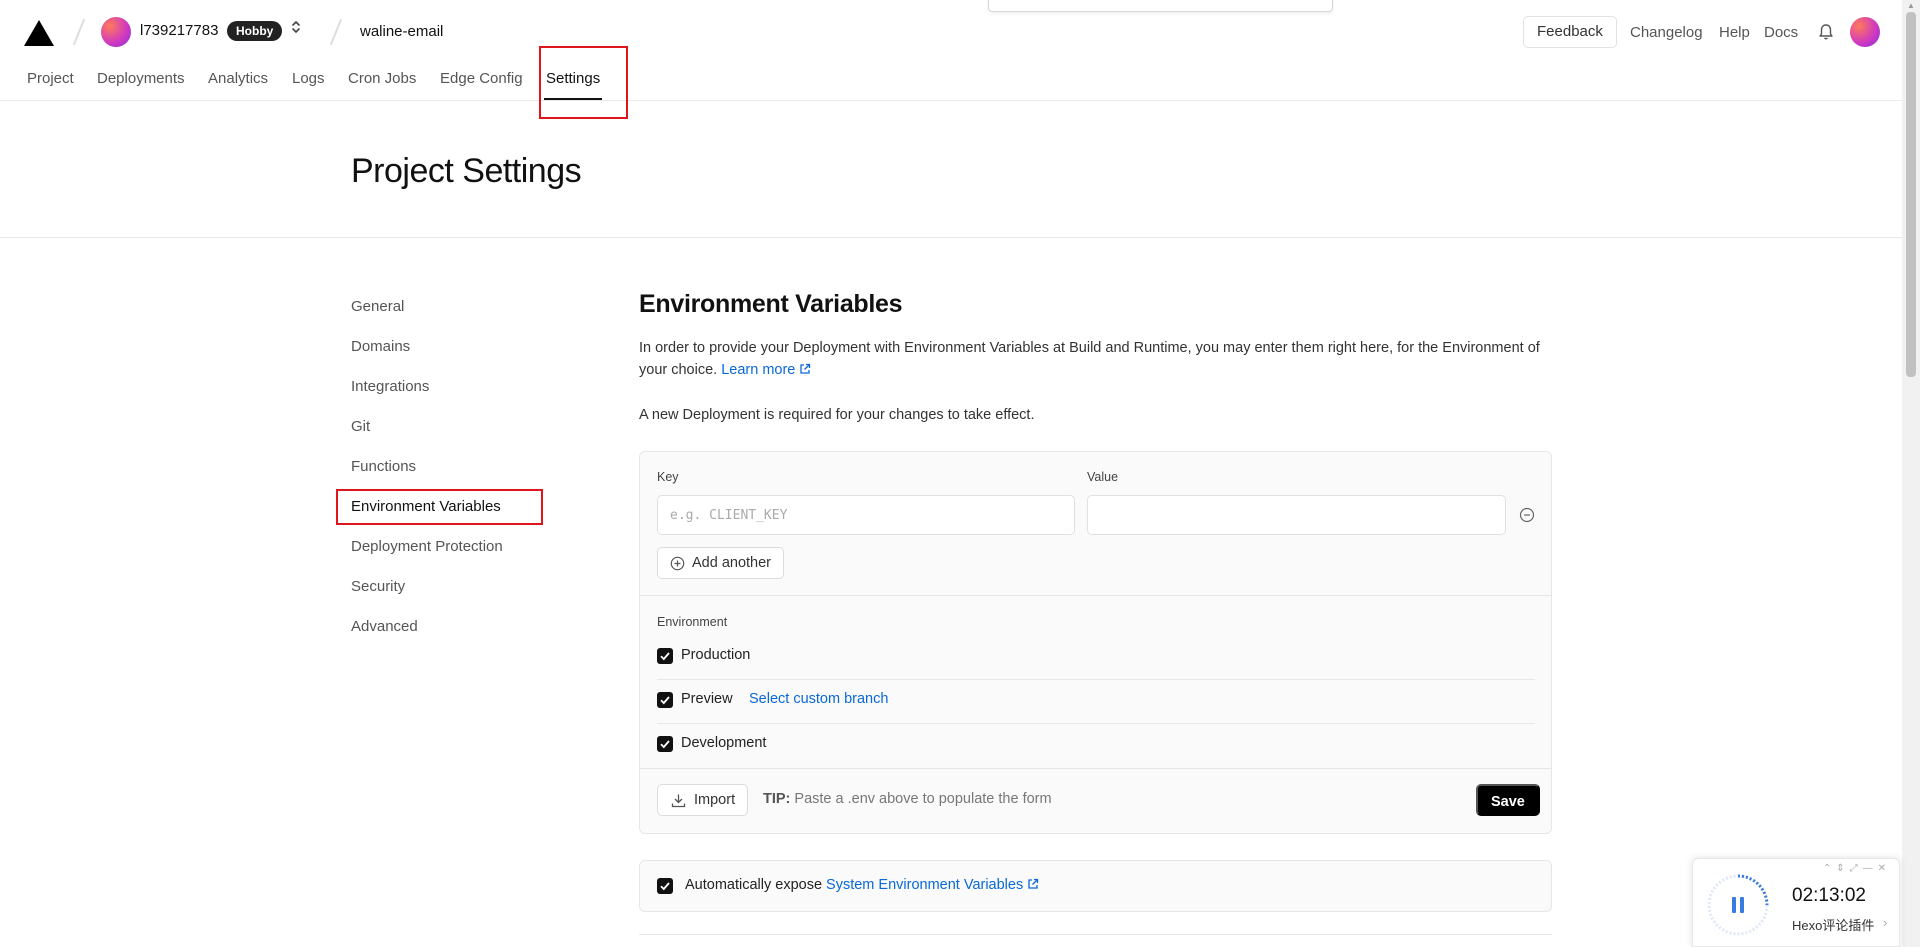 The height and width of the screenshot is (947, 1920). What do you see at coordinates (378, 586) in the screenshot?
I see `sidebar-item-security: Security` at bounding box center [378, 586].